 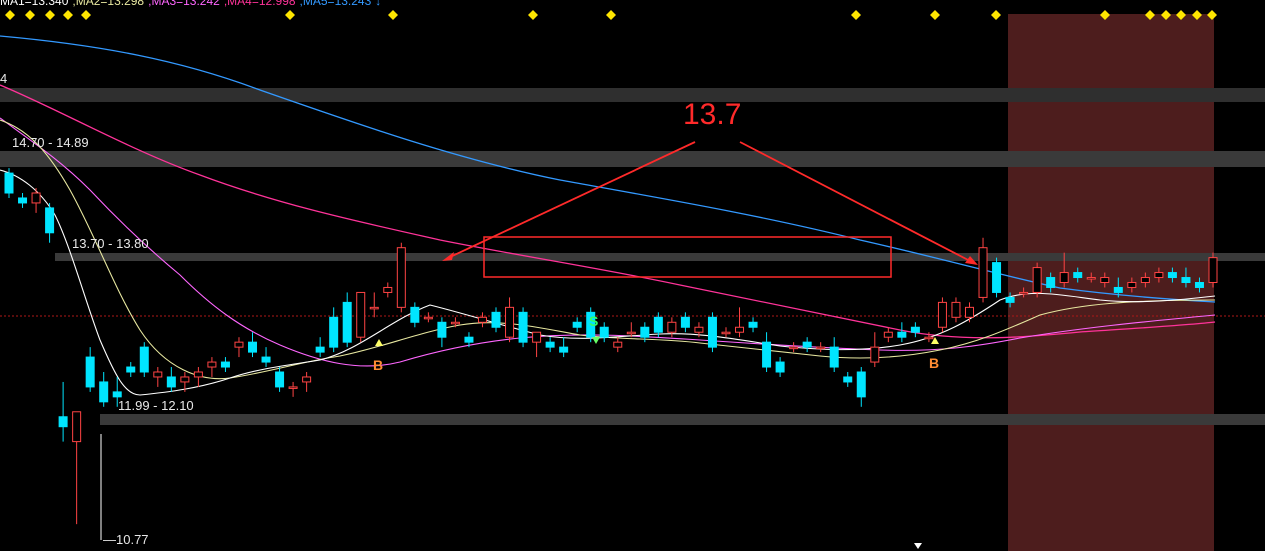 What do you see at coordinates (378, 365) in the screenshot?
I see `buy-signal-1: B` at bounding box center [378, 365].